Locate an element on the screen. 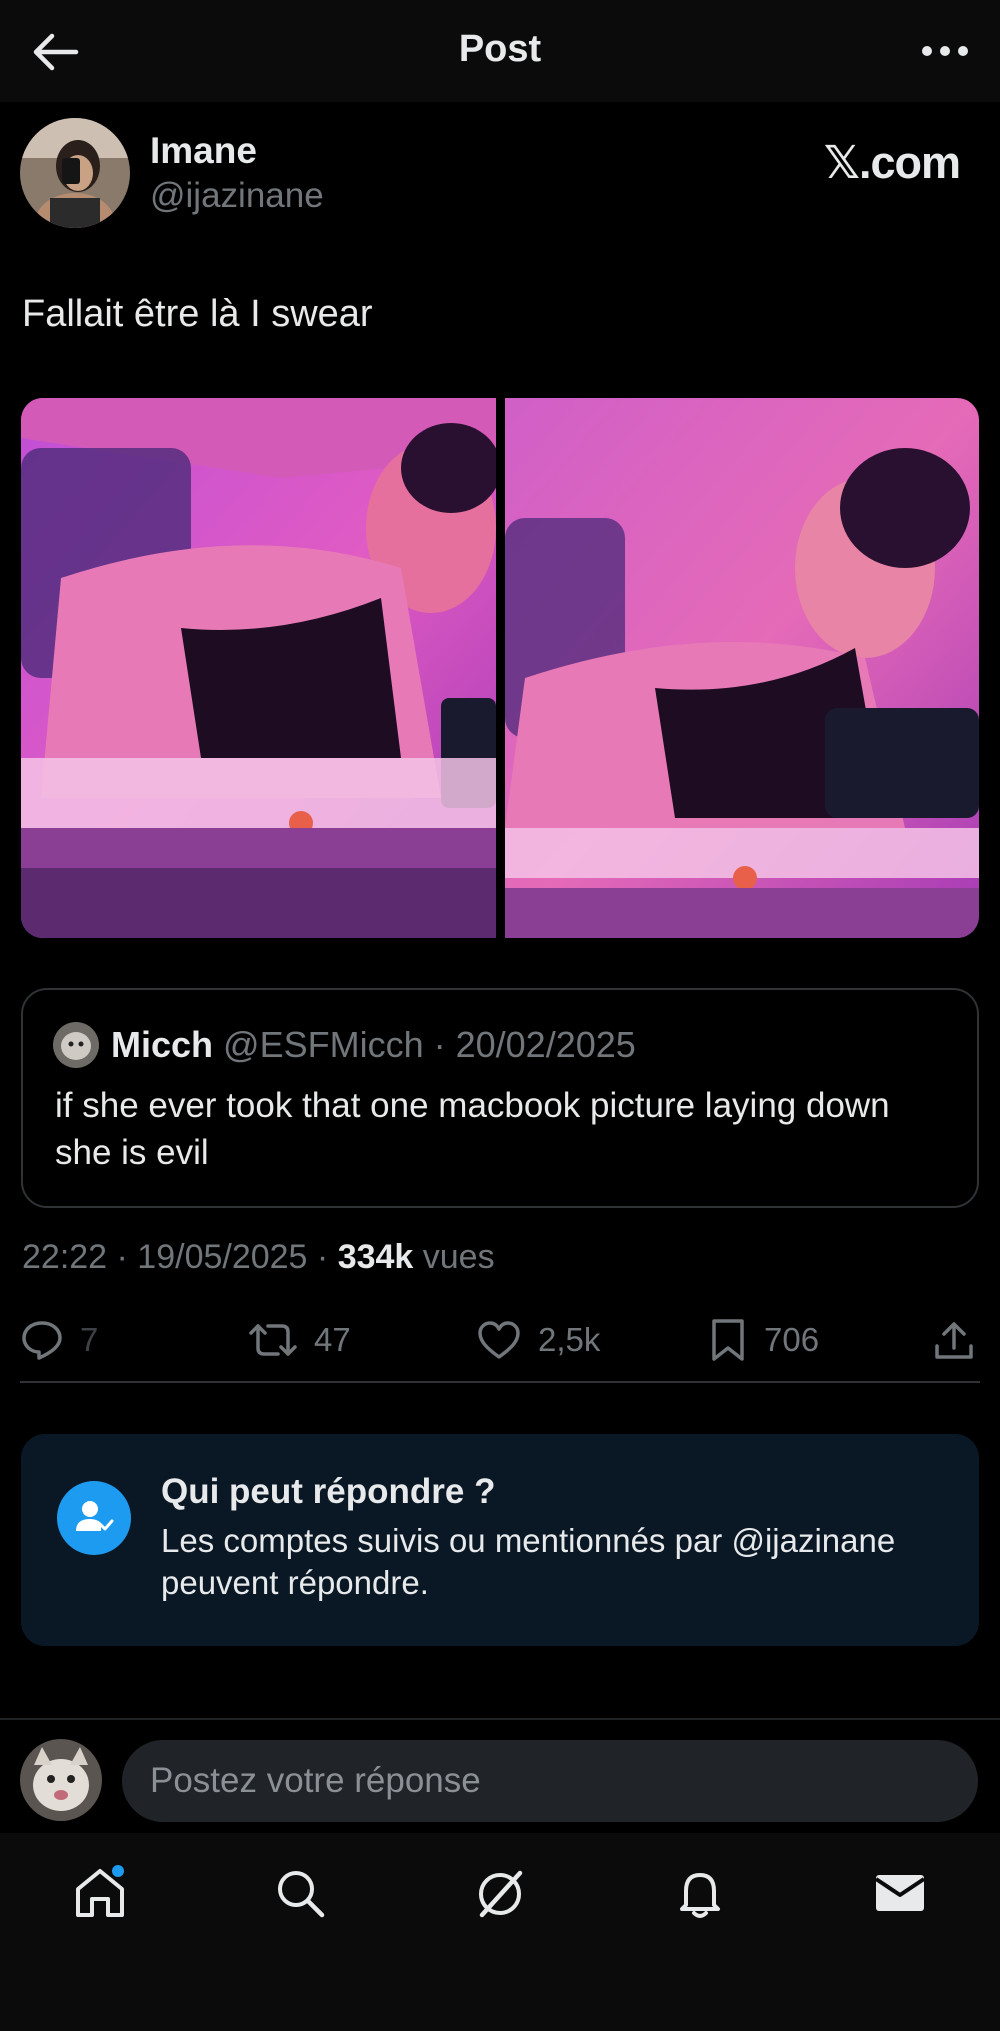 Image resolution: width=1000 pixels, height=2031 pixels. like-button: 2,5k is located at coordinates (538, 1340).